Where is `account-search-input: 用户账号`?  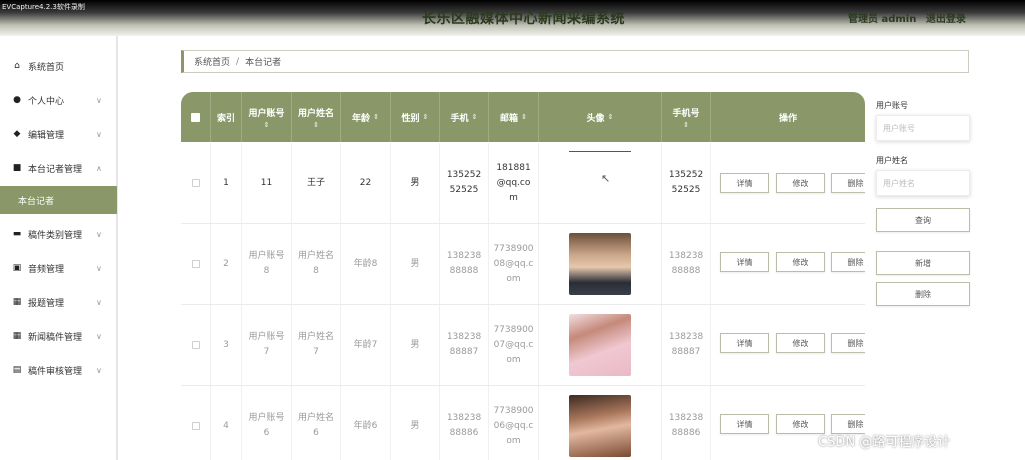 account-search-input: 用户账号 is located at coordinates (923, 128).